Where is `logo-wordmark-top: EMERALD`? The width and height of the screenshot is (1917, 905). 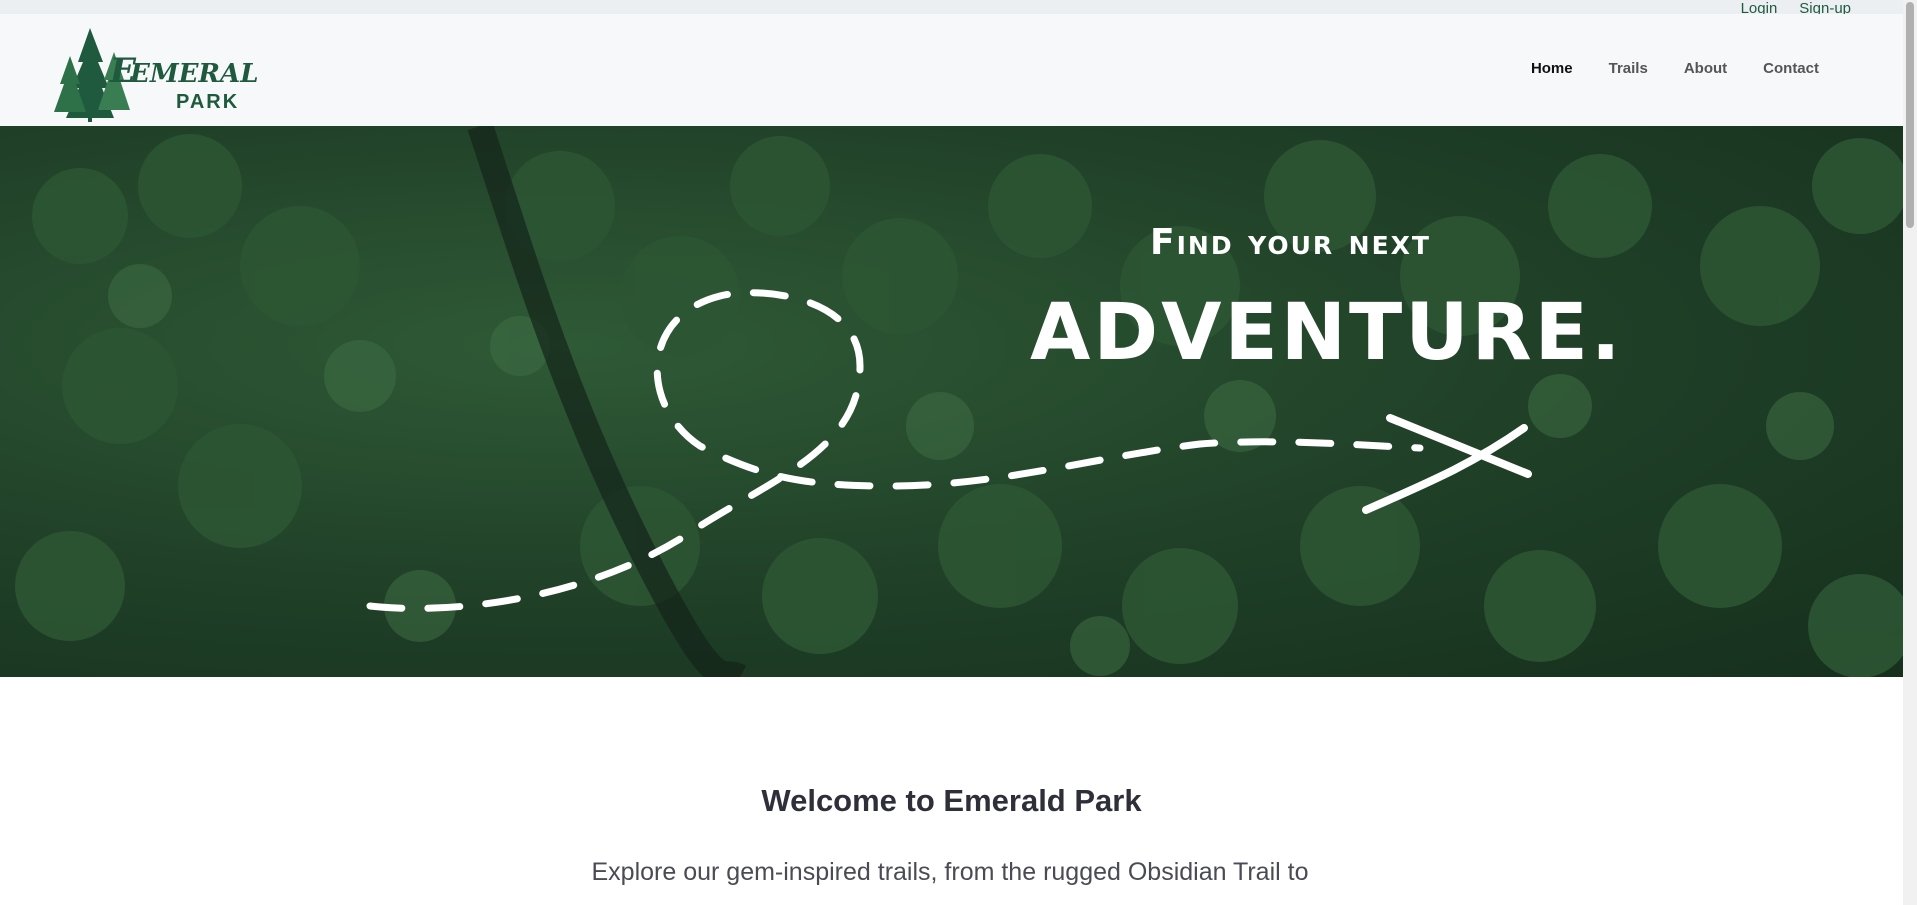 logo-wordmark-top: EMERALD is located at coordinates (193, 74).